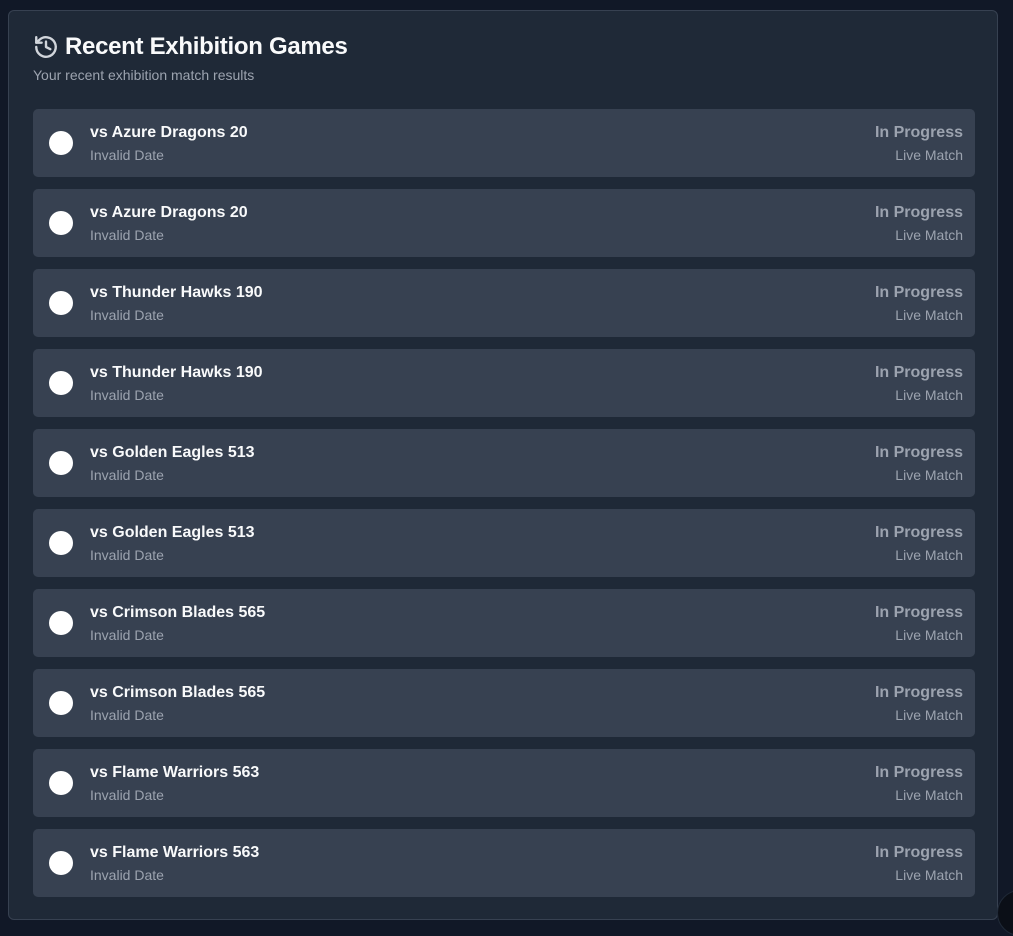  What do you see at coordinates (144, 75) in the screenshot?
I see `page-subtitle: Your recent exhibition match results` at bounding box center [144, 75].